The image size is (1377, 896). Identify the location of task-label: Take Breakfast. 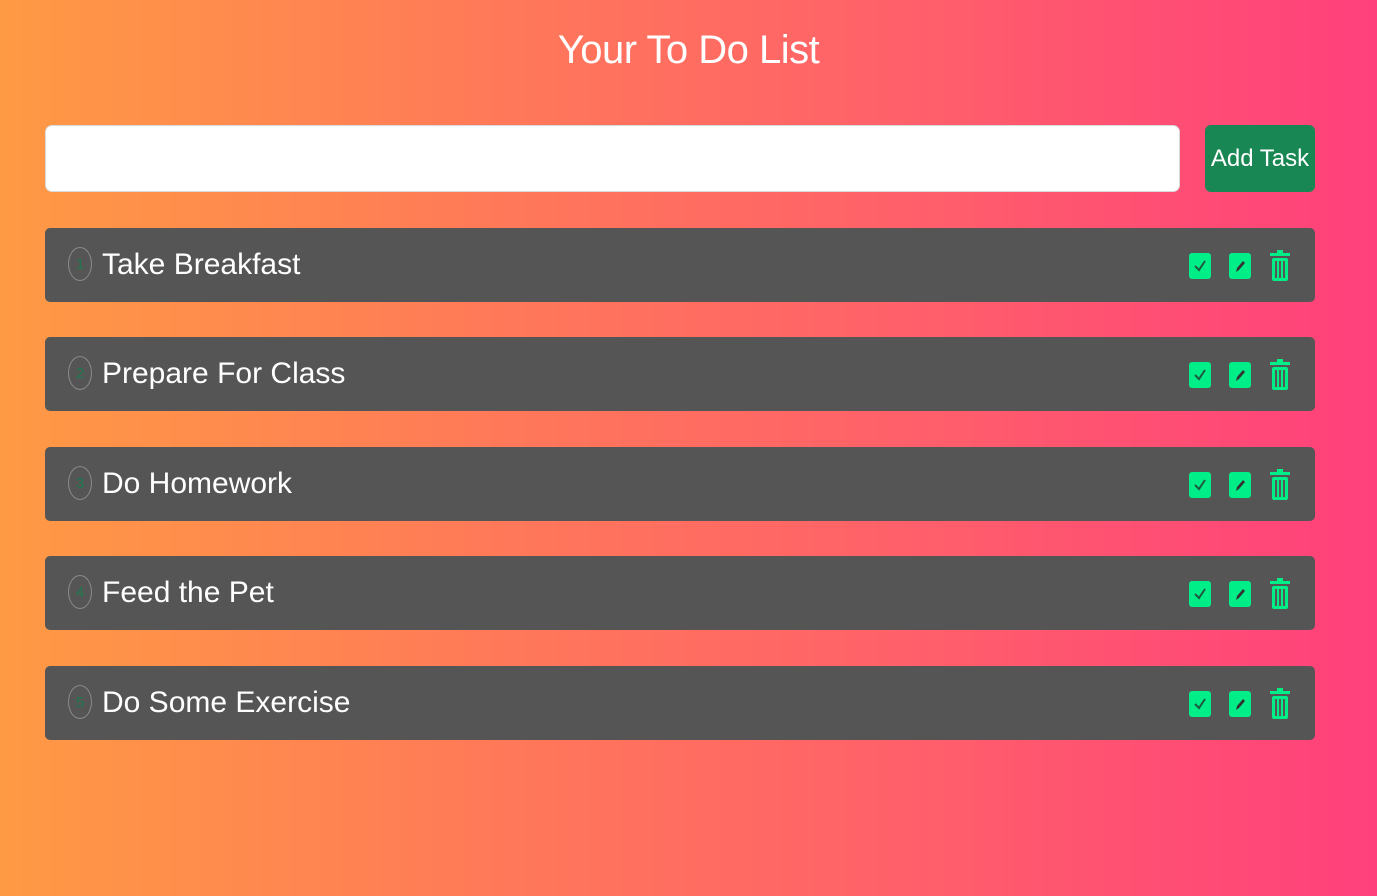
(201, 264).